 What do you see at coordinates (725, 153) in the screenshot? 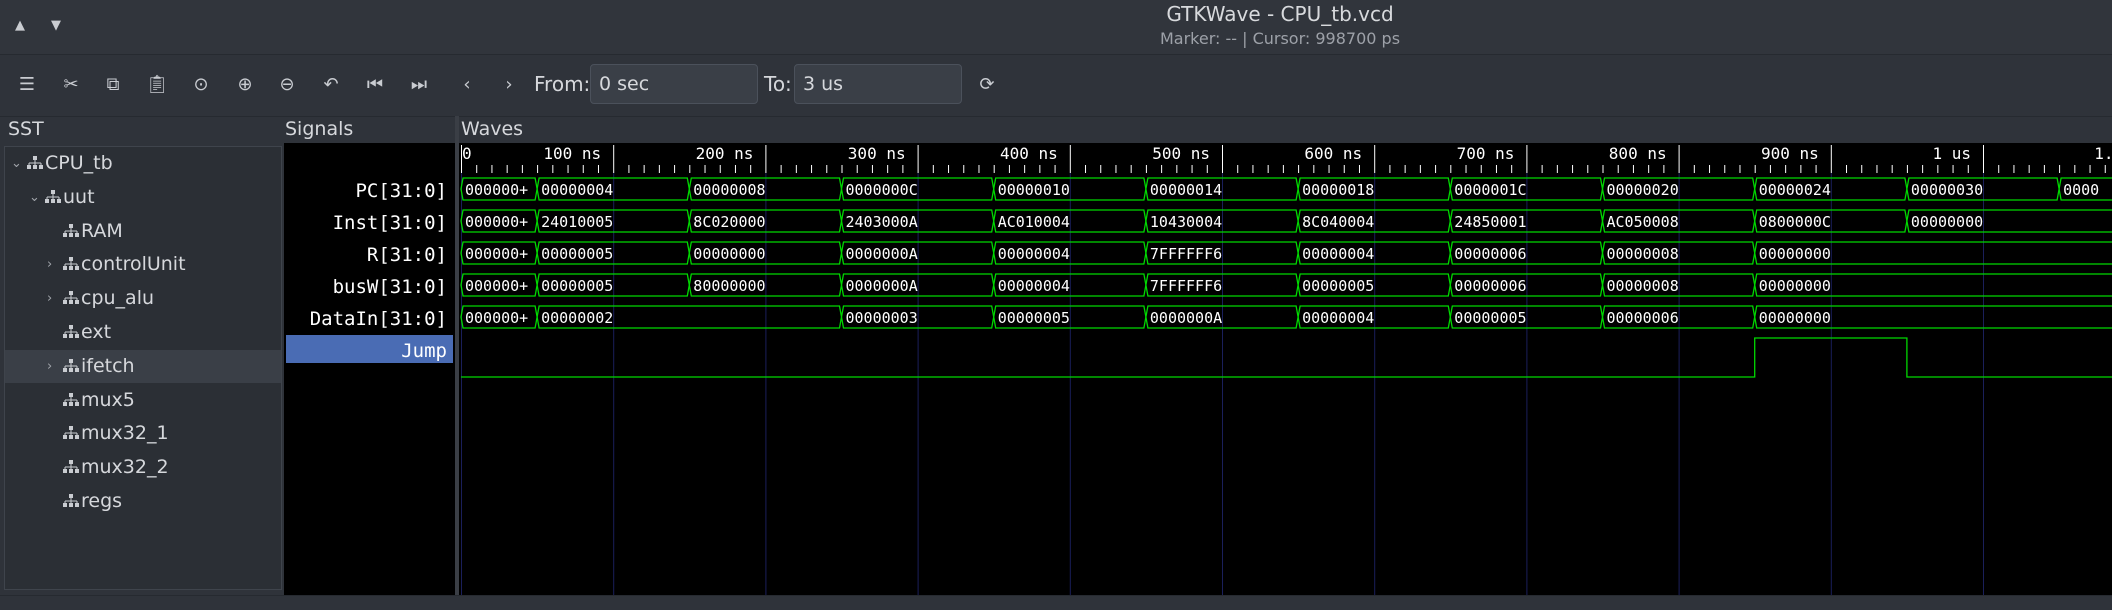
I see `ruler-label: 200 ns` at bounding box center [725, 153].